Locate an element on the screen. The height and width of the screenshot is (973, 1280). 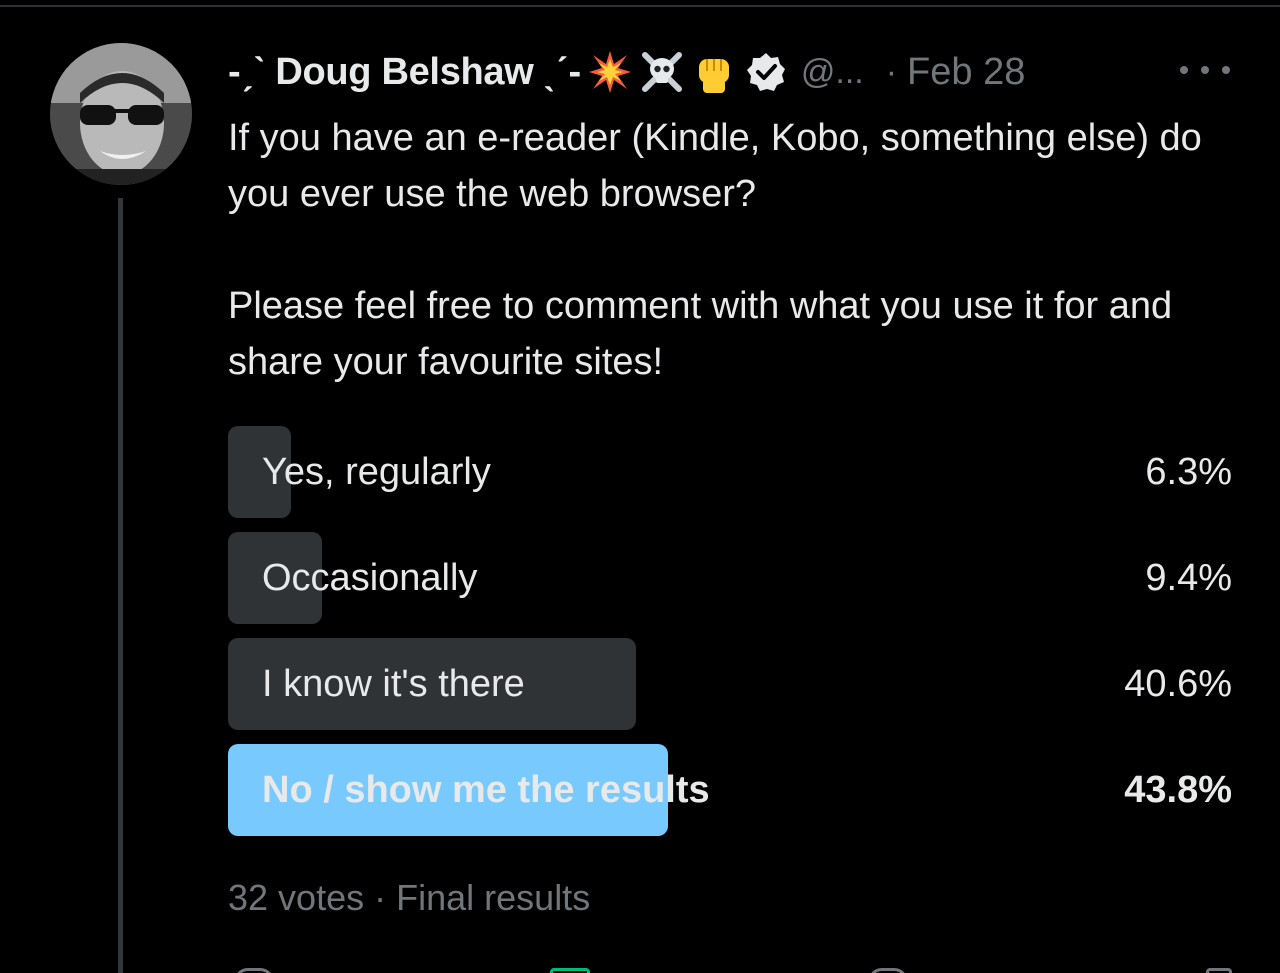
poll-option-label: Occasionally is located at coordinates (370, 578).